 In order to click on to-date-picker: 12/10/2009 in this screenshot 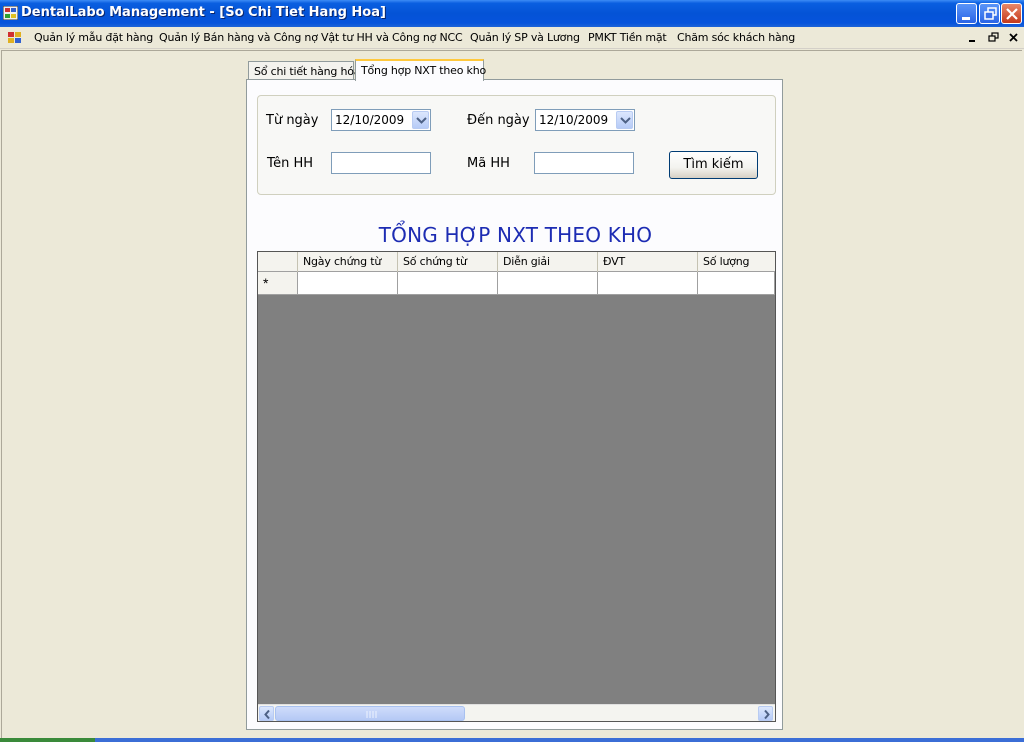, I will do `click(585, 120)`.